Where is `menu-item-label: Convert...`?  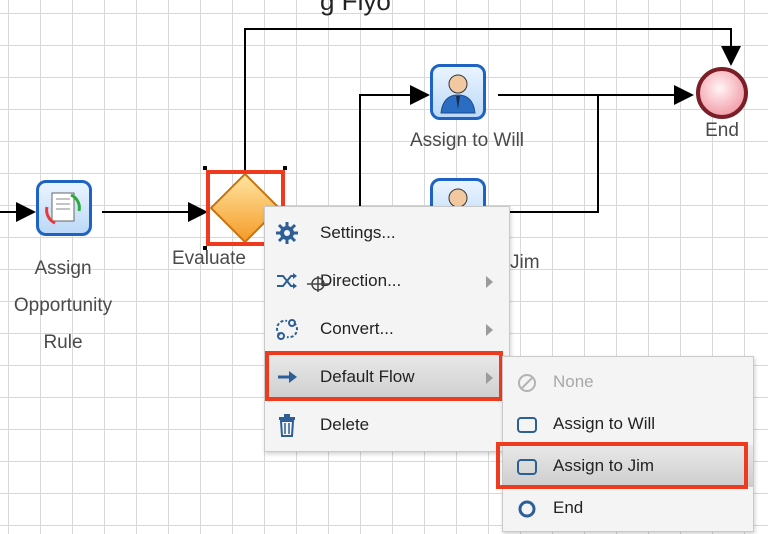 menu-item-label: Convert... is located at coordinates (357, 328).